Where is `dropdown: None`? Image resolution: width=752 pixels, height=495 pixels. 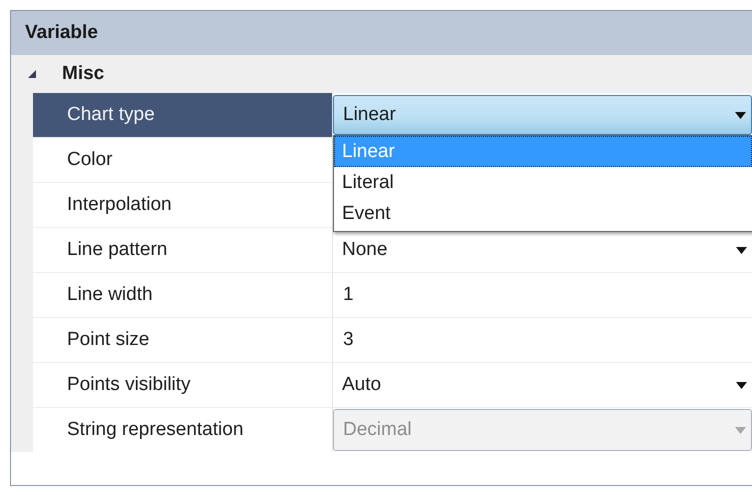
dropdown: None is located at coordinates (542, 250).